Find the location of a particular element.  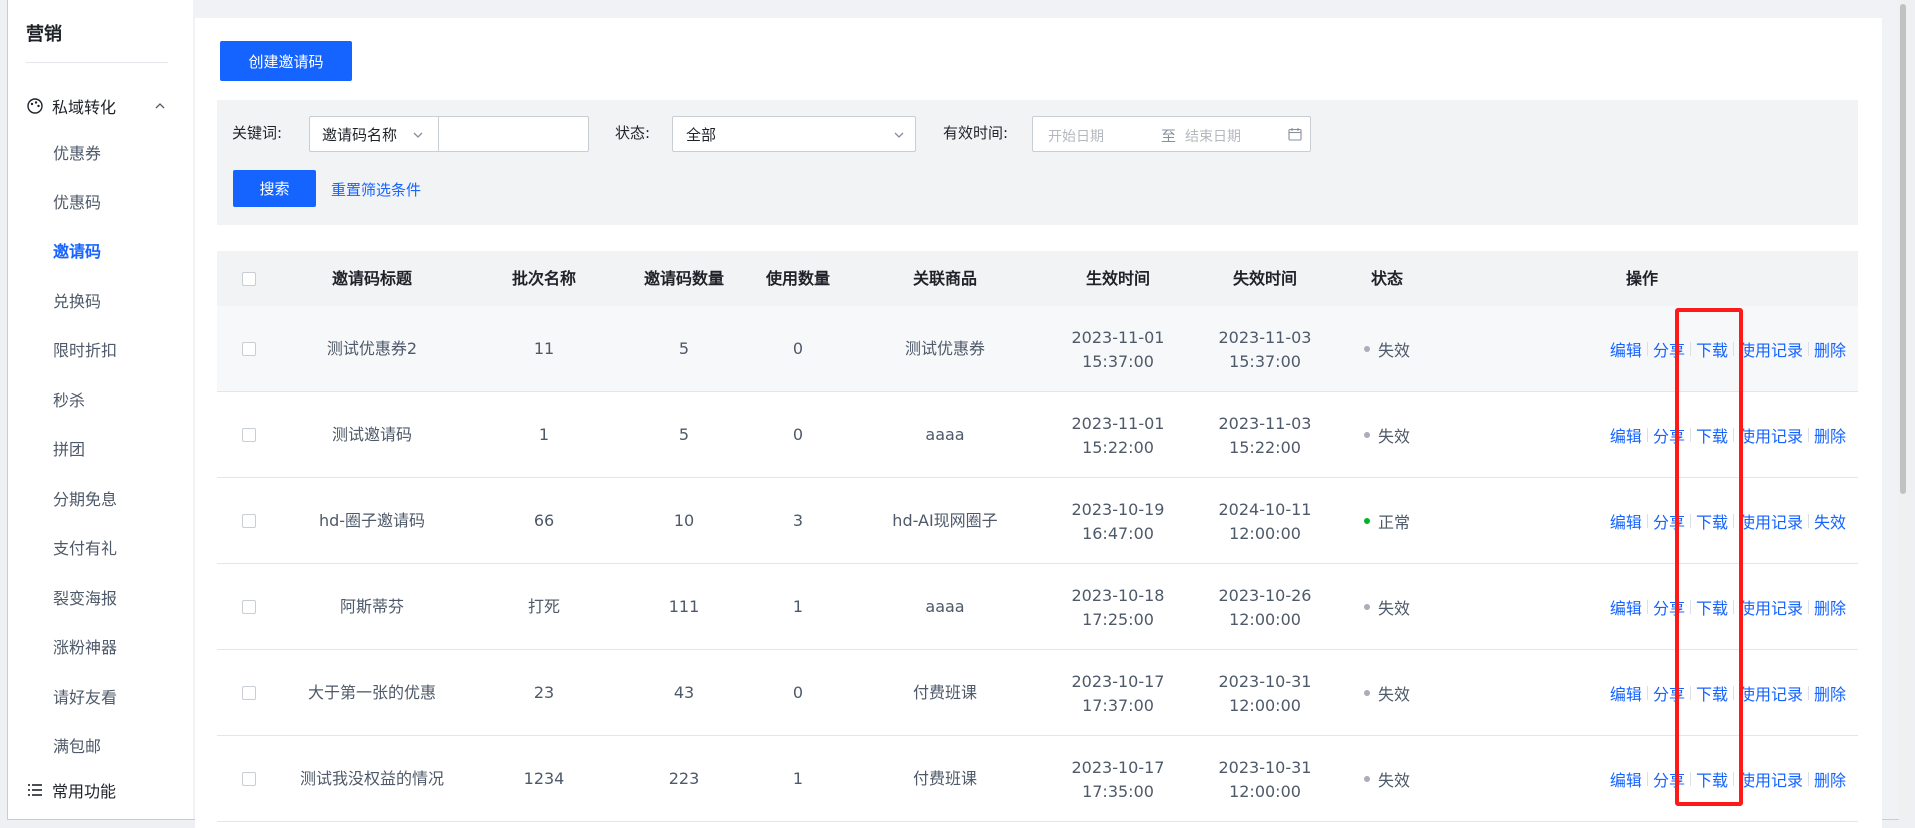

cell-title: 测试邀请码 is located at coordinates (371, 434).